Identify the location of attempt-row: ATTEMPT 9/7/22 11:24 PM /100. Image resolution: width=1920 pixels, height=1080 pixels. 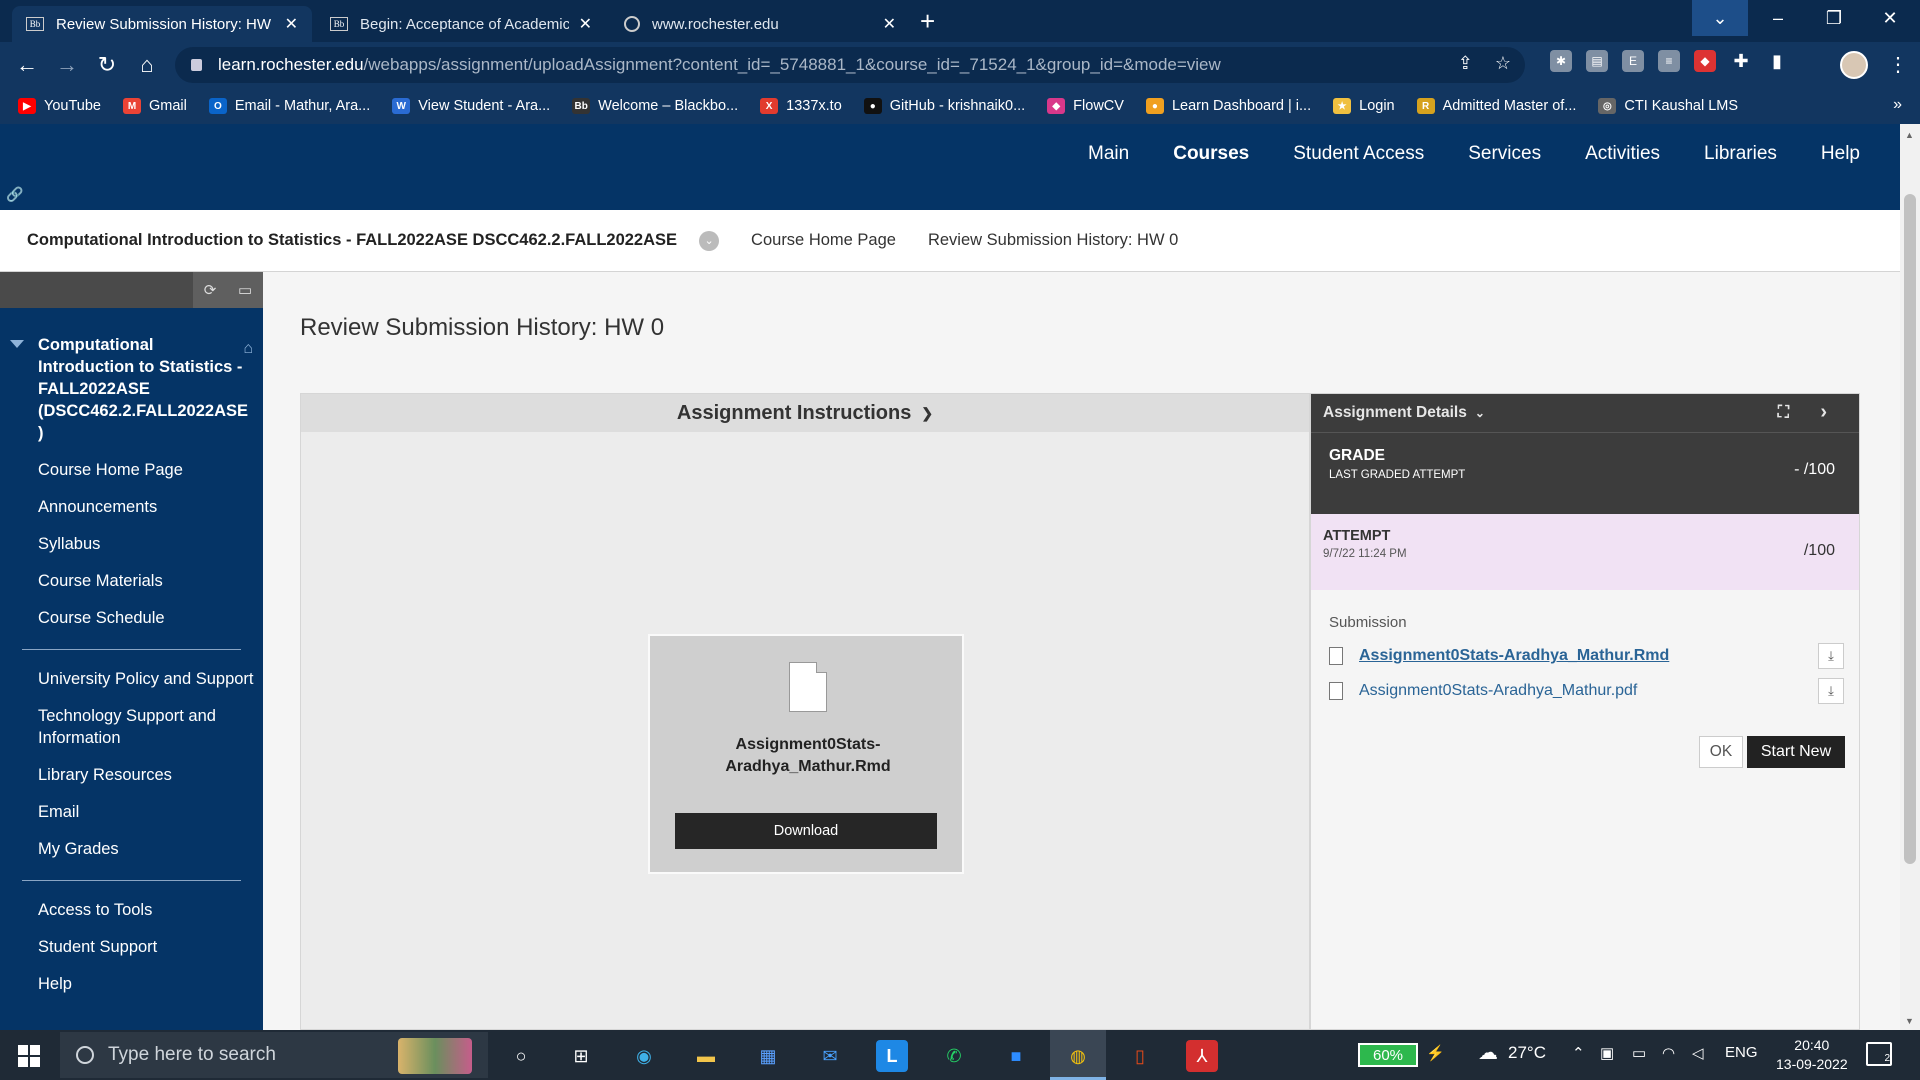
(1585, 552).